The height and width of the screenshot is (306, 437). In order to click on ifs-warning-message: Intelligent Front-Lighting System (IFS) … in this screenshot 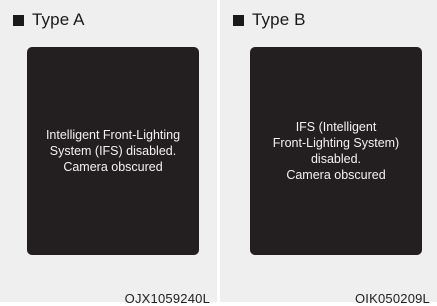, I will do `click(113, 151)`.